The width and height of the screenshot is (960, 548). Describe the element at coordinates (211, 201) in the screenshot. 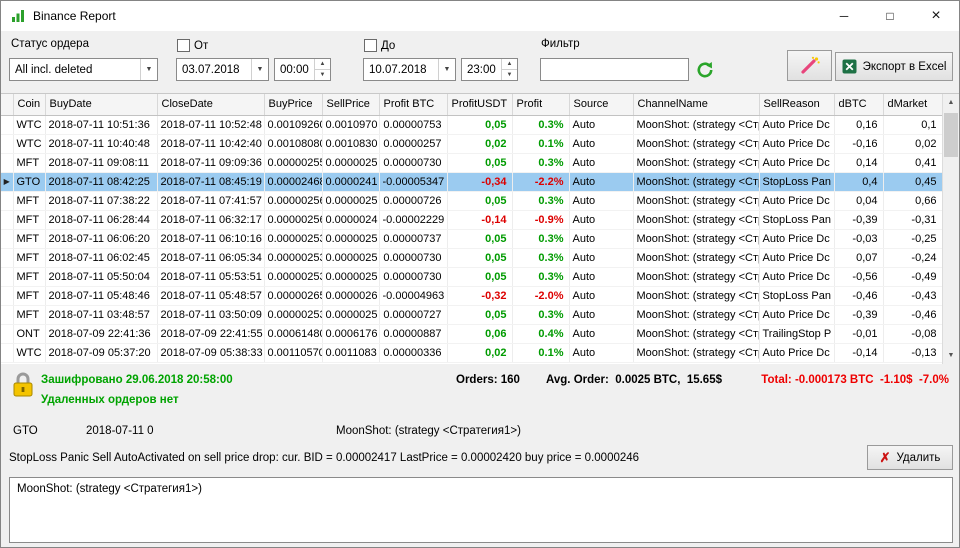

I see `cell-closeDate: 2018-07-11 07:41:57` at that location.